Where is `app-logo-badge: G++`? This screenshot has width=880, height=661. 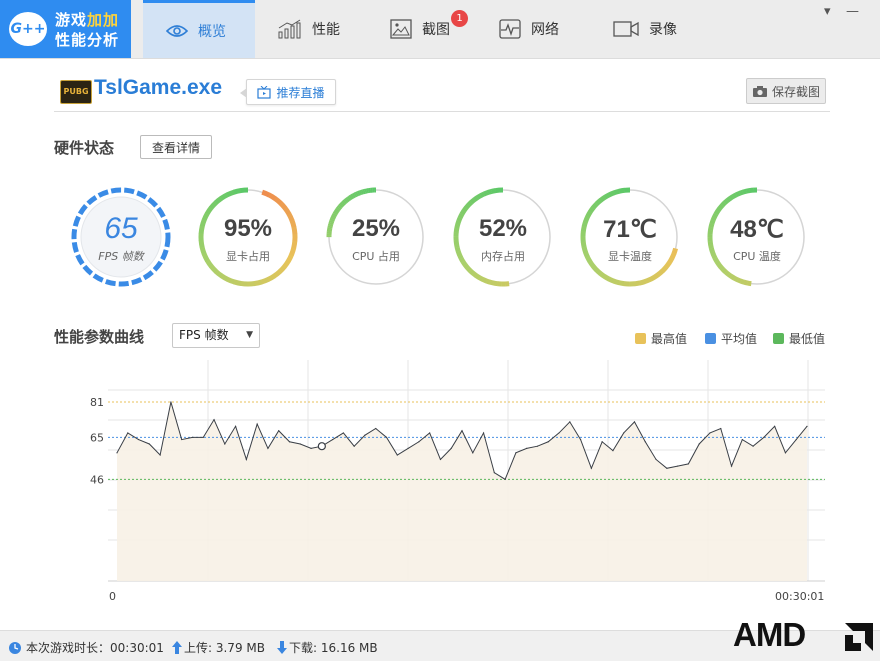
app-logo-badge: G++ is located at coordinates (28, 29).